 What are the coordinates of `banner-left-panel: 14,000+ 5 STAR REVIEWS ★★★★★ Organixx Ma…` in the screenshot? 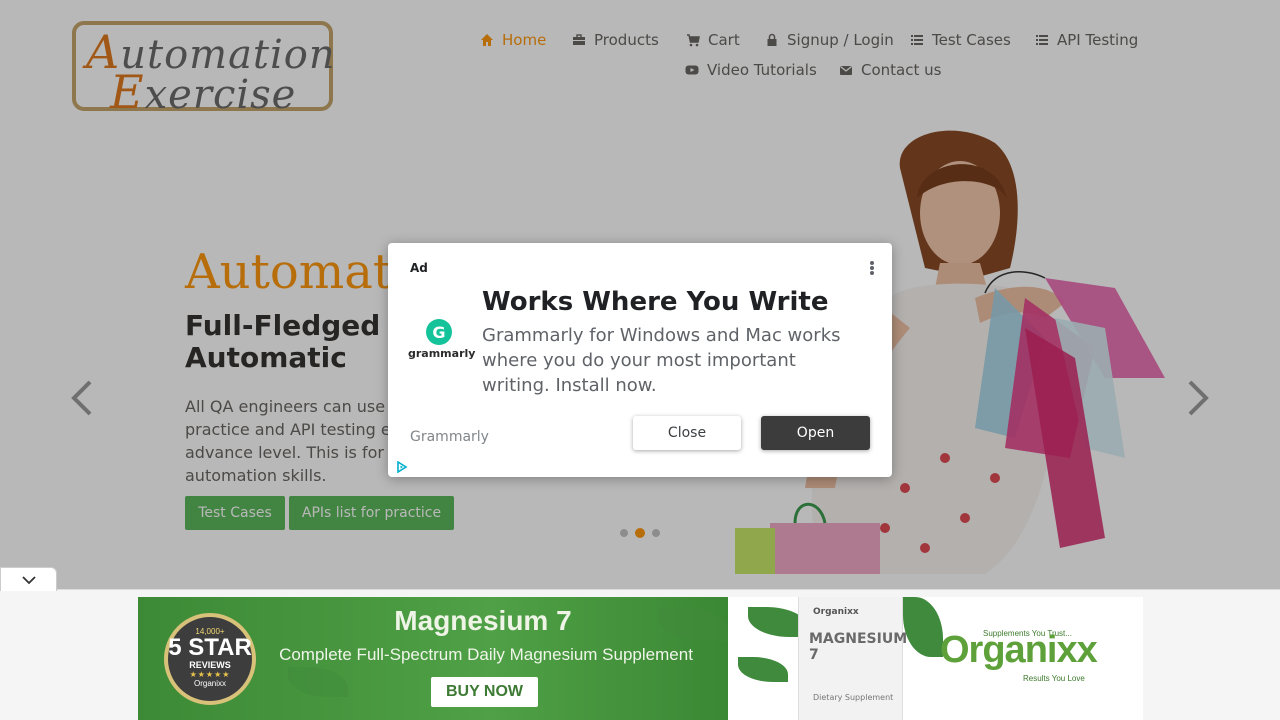 It's located at (433, 658).